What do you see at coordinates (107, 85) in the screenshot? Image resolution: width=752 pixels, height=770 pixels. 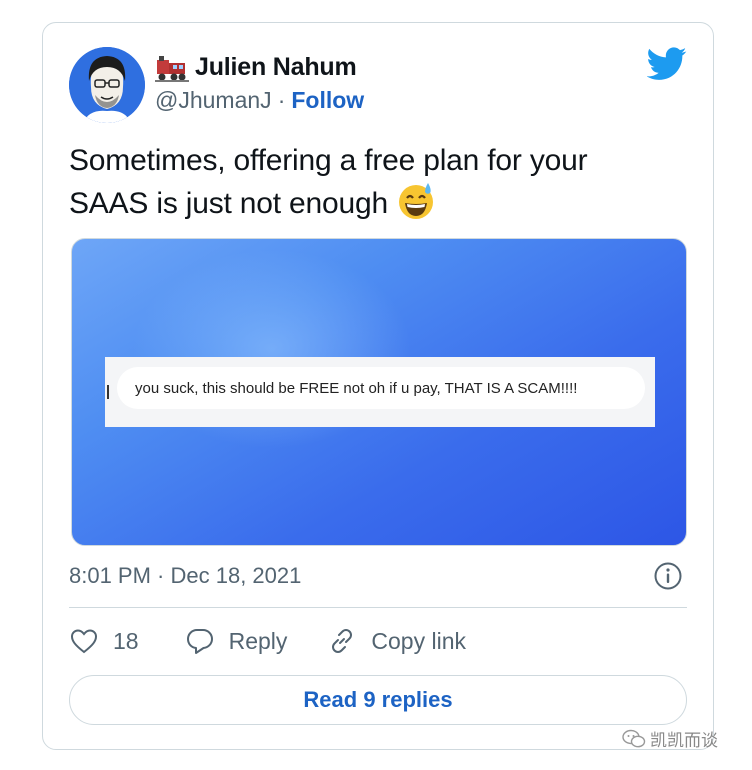 I see `avatar` at bounding box center [107, 85].